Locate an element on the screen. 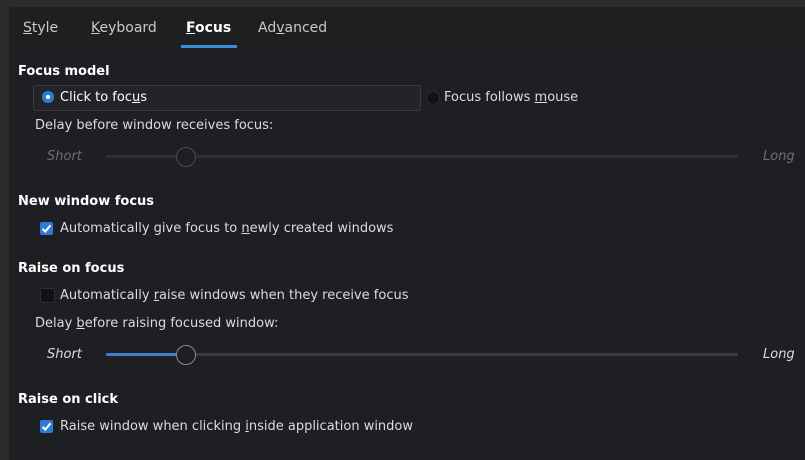  raise-delay-slider-handle is located at coordinates (186, 355).